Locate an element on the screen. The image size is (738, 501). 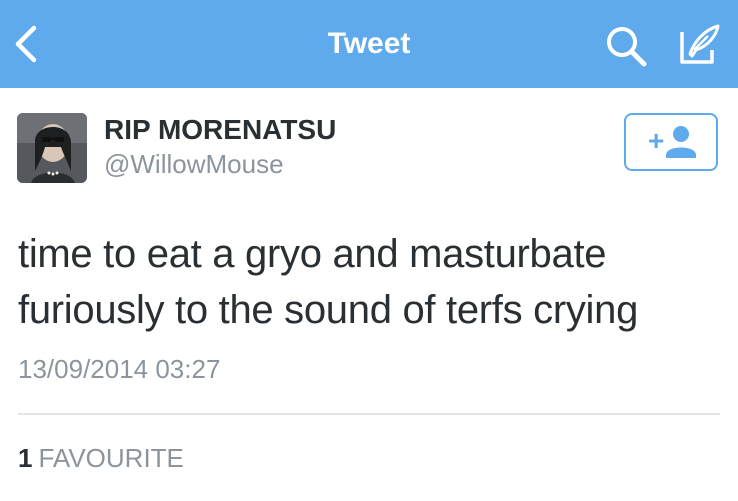
favourites-stat: 1 FAVOURITE is located at coordinates (101, 458).